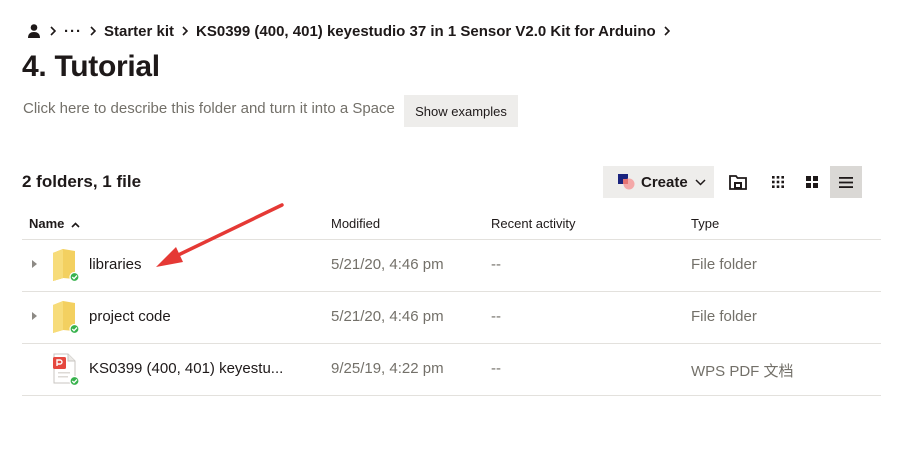 The width and height of the screenshot is (920, 451). What do you see at coordinates (705, 223) in the screenshot?
I see `column-header-type: Type` at bounding box center [705, 223].